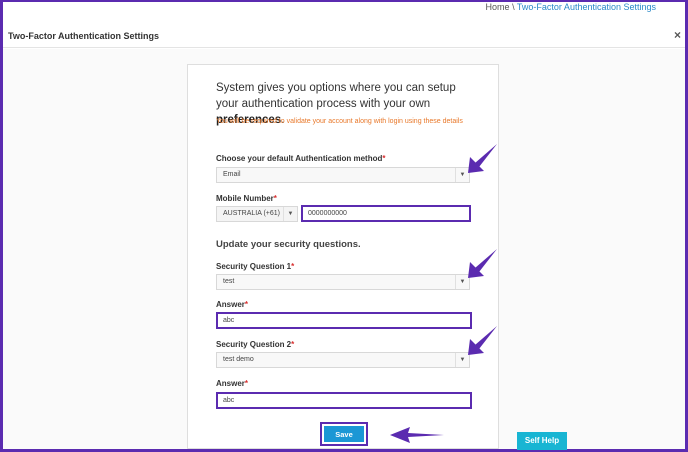 This screenshot has height=452, width=688. I want to click on answer1-input: abc, so click(344, 320).